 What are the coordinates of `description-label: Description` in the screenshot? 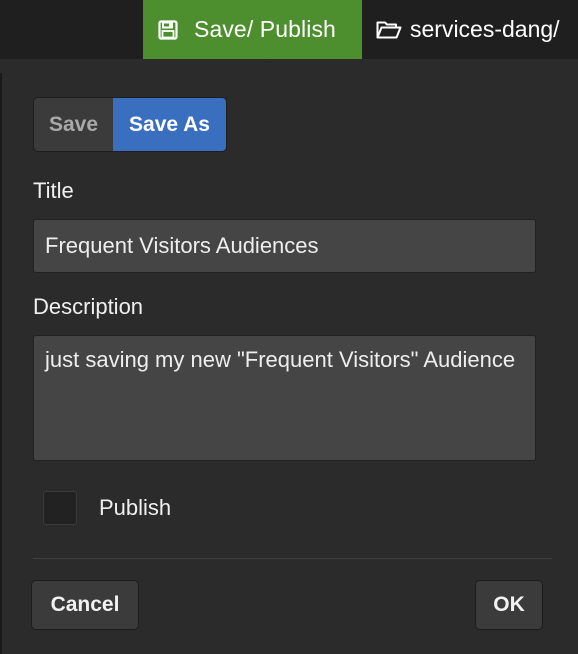 It's located at (88, 306).